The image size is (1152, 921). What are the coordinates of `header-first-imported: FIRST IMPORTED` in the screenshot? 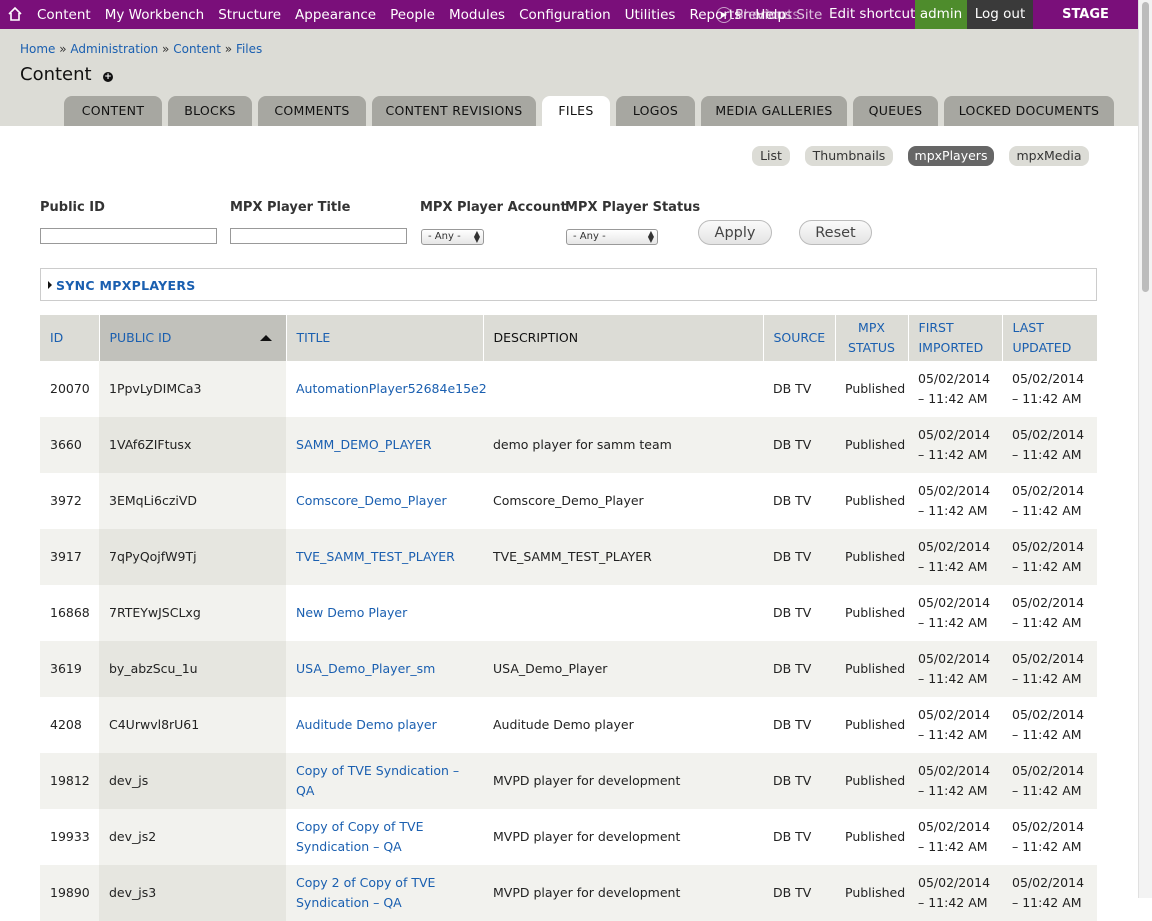 It's located at (955, 338).